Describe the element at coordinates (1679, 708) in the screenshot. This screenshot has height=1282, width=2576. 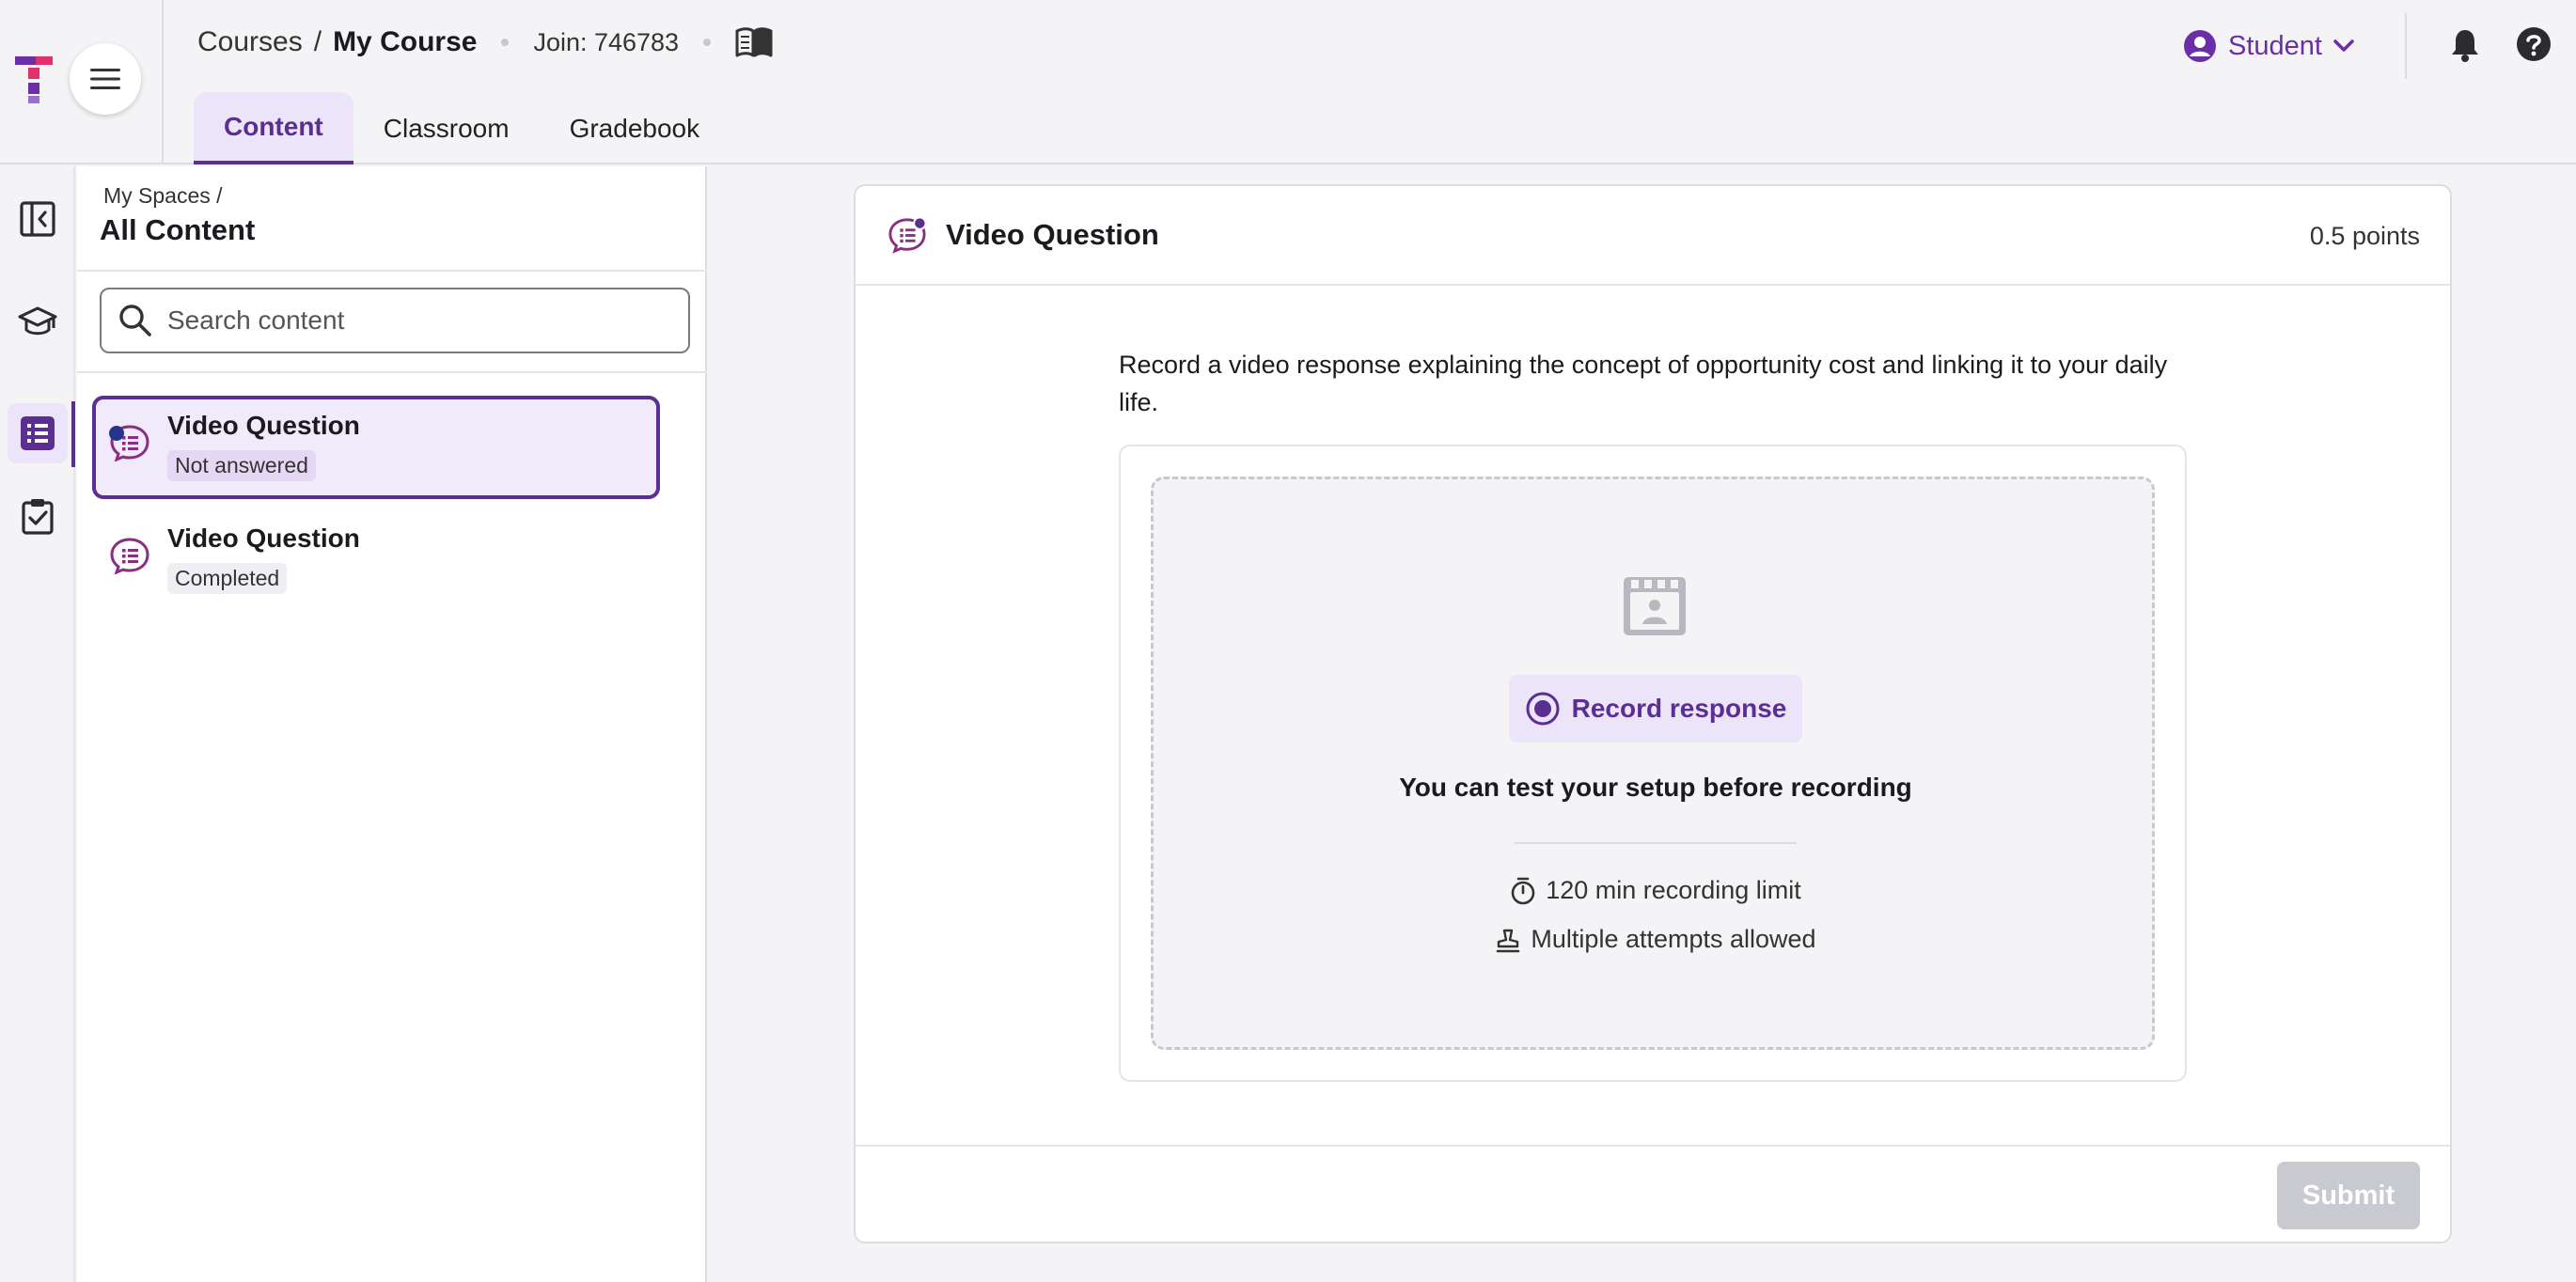
I see `record-button-label: Record response` at that location.